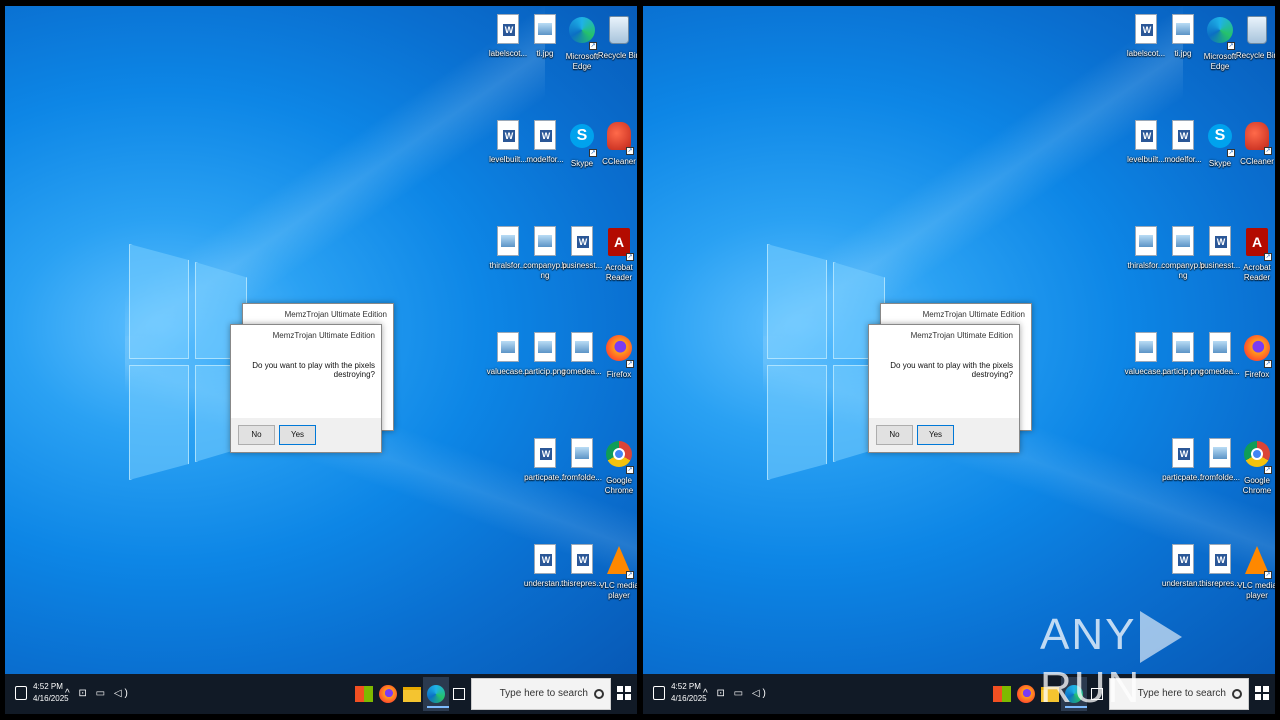 The image size is (1280, 720). What do you see at coordinates (541, 694) in the screenshot?
I see `search-box: Type here to search` at bounding box center [541, 694].